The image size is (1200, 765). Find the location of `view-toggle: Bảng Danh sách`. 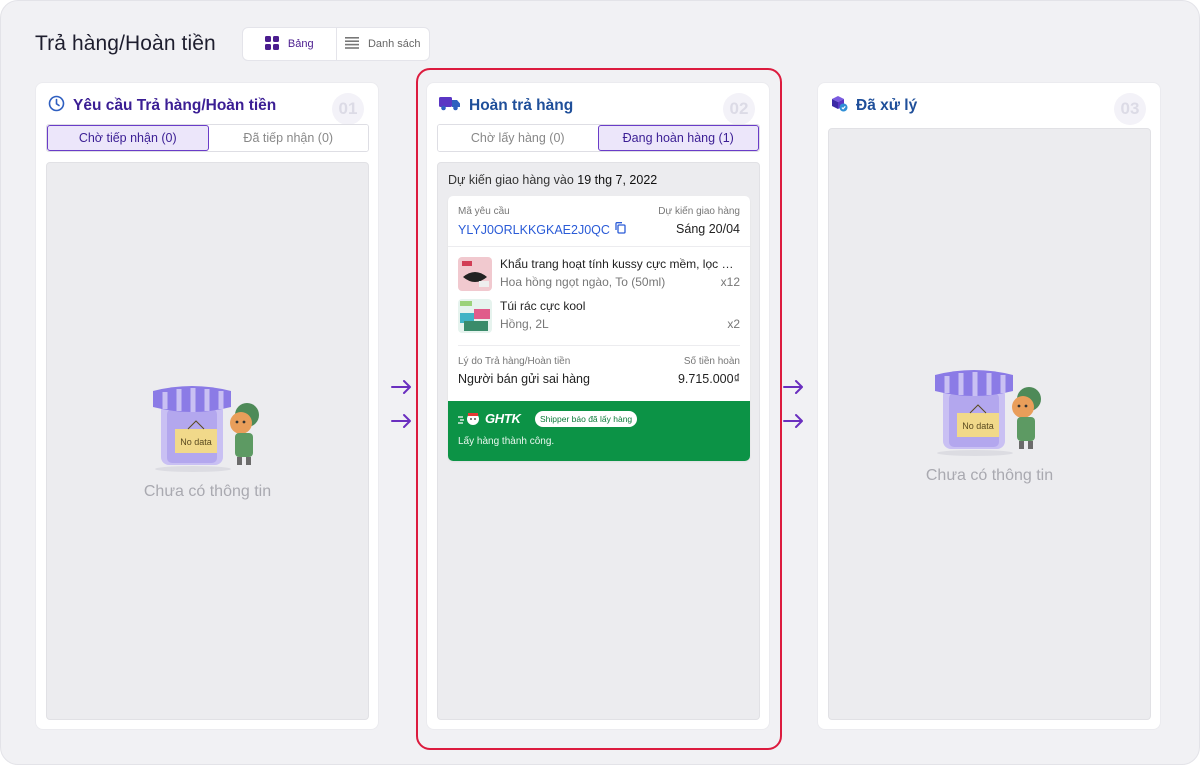

view-toggle: Bảng Danh sách is located at coordinates (336, 44).